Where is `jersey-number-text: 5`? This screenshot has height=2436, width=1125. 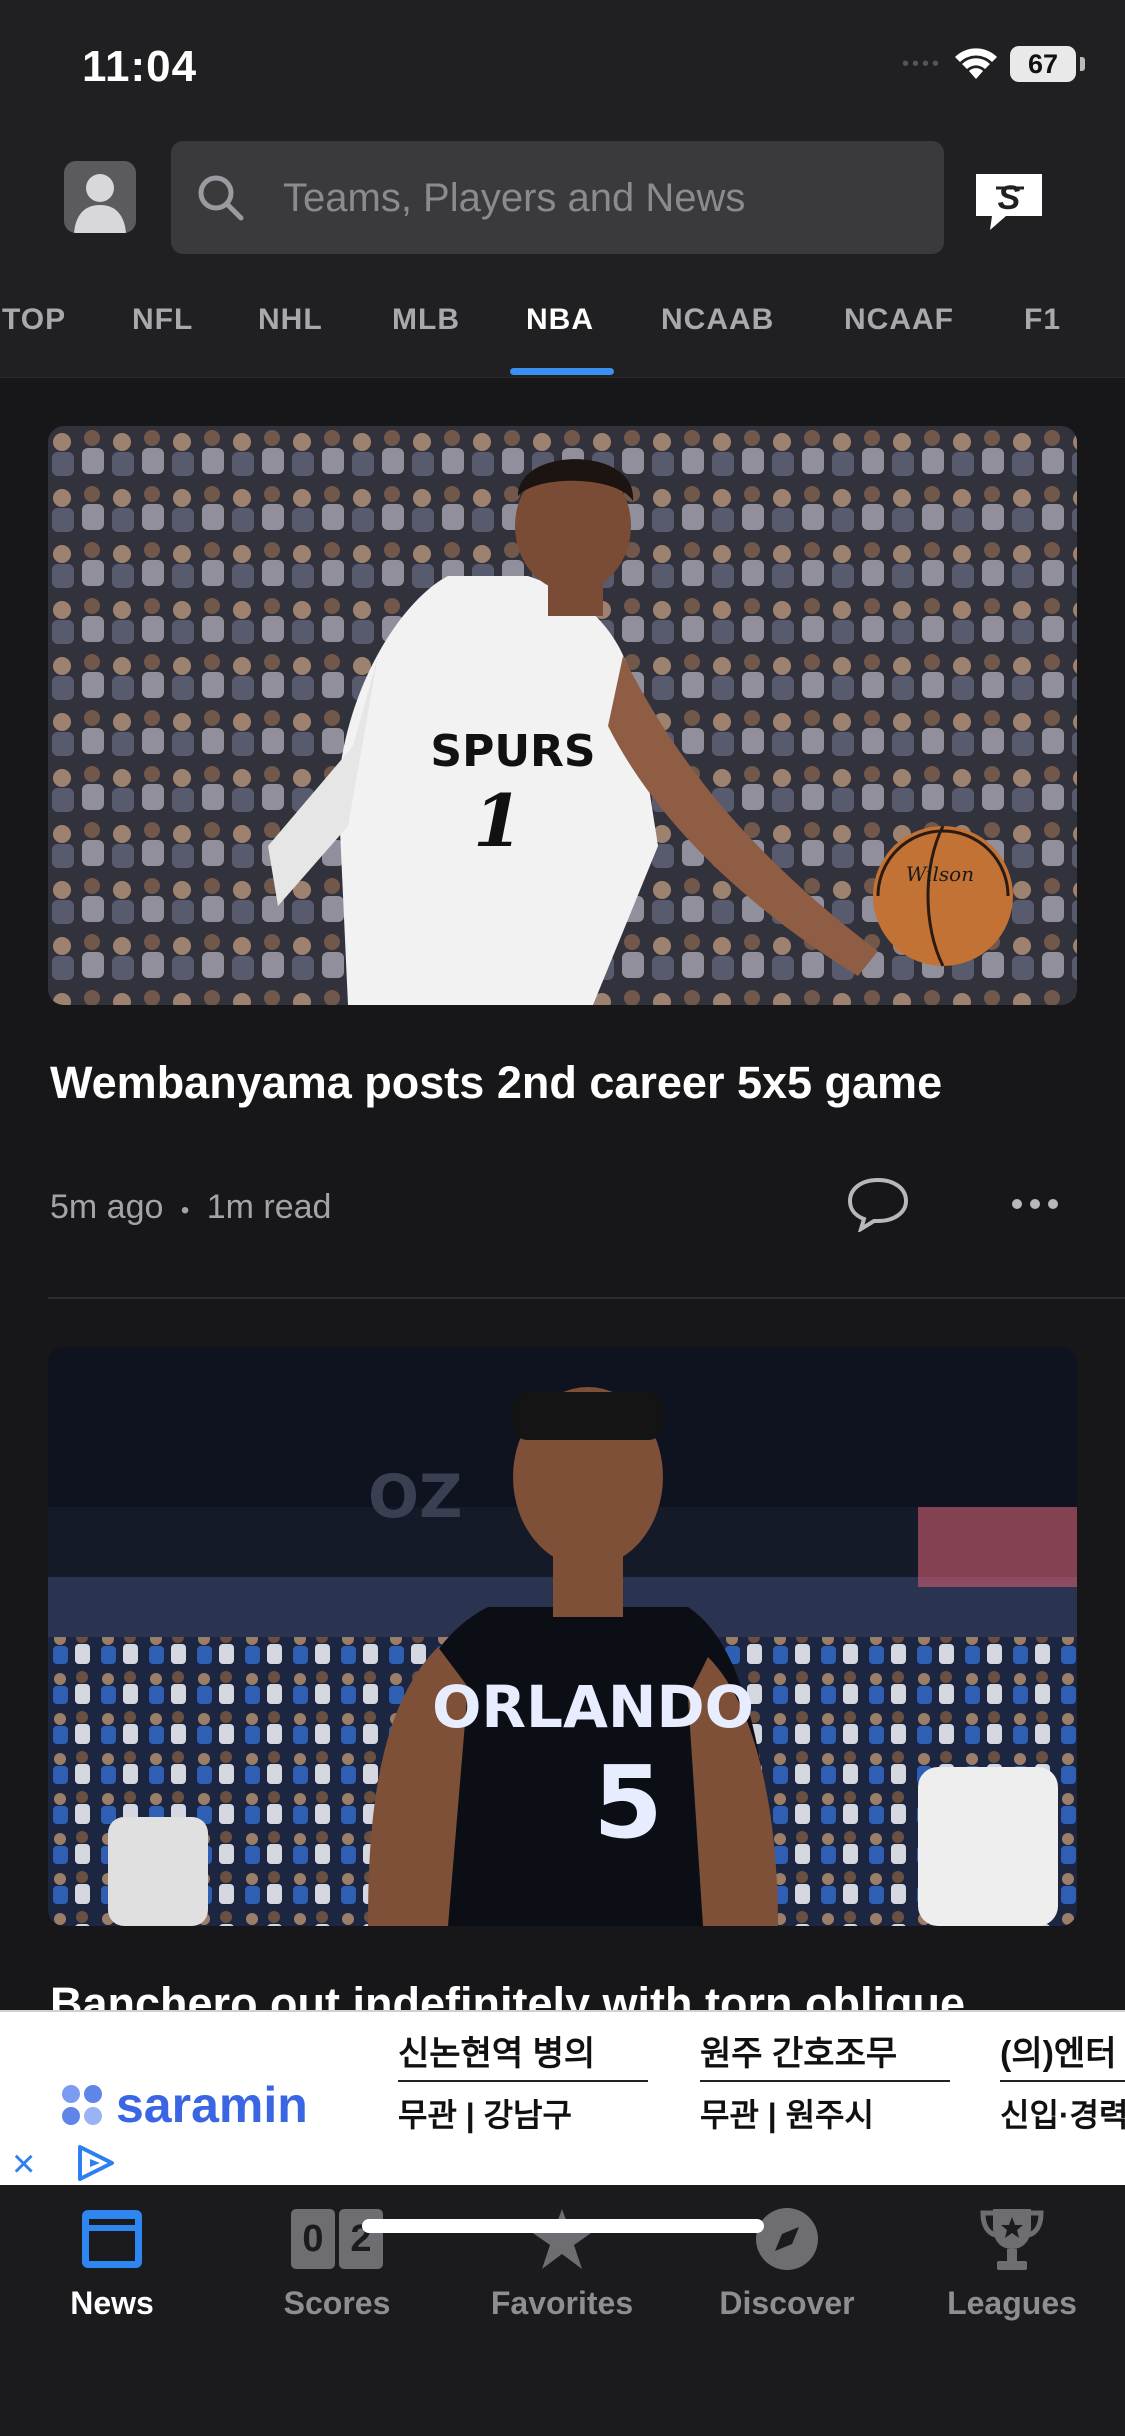
jersey-number-text: 5 is located at coordinates (628, 1802).